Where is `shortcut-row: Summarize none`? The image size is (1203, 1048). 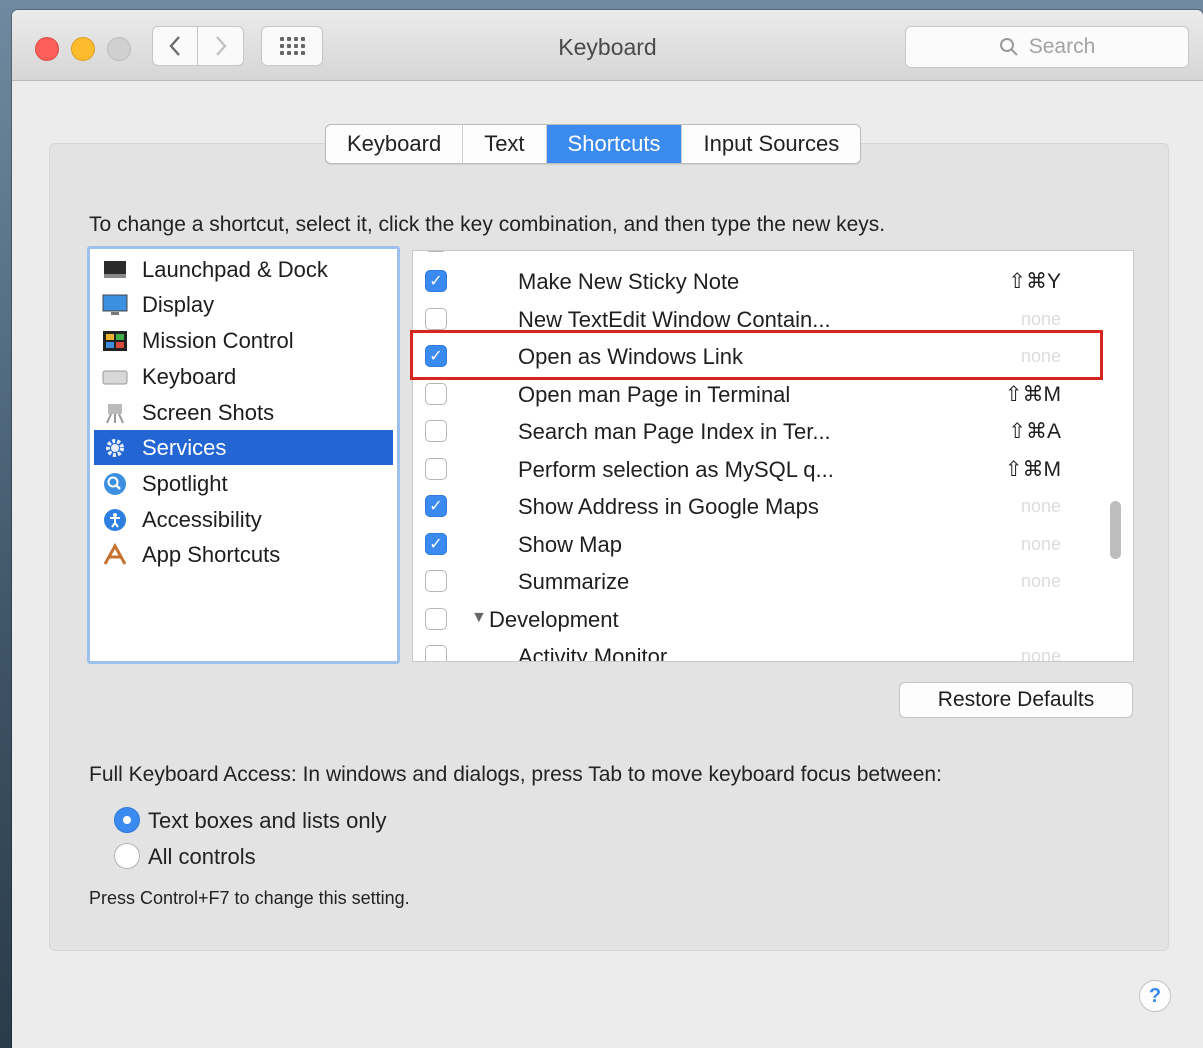 shortcut-row: Summarize none is located at coordinates (773, 581).